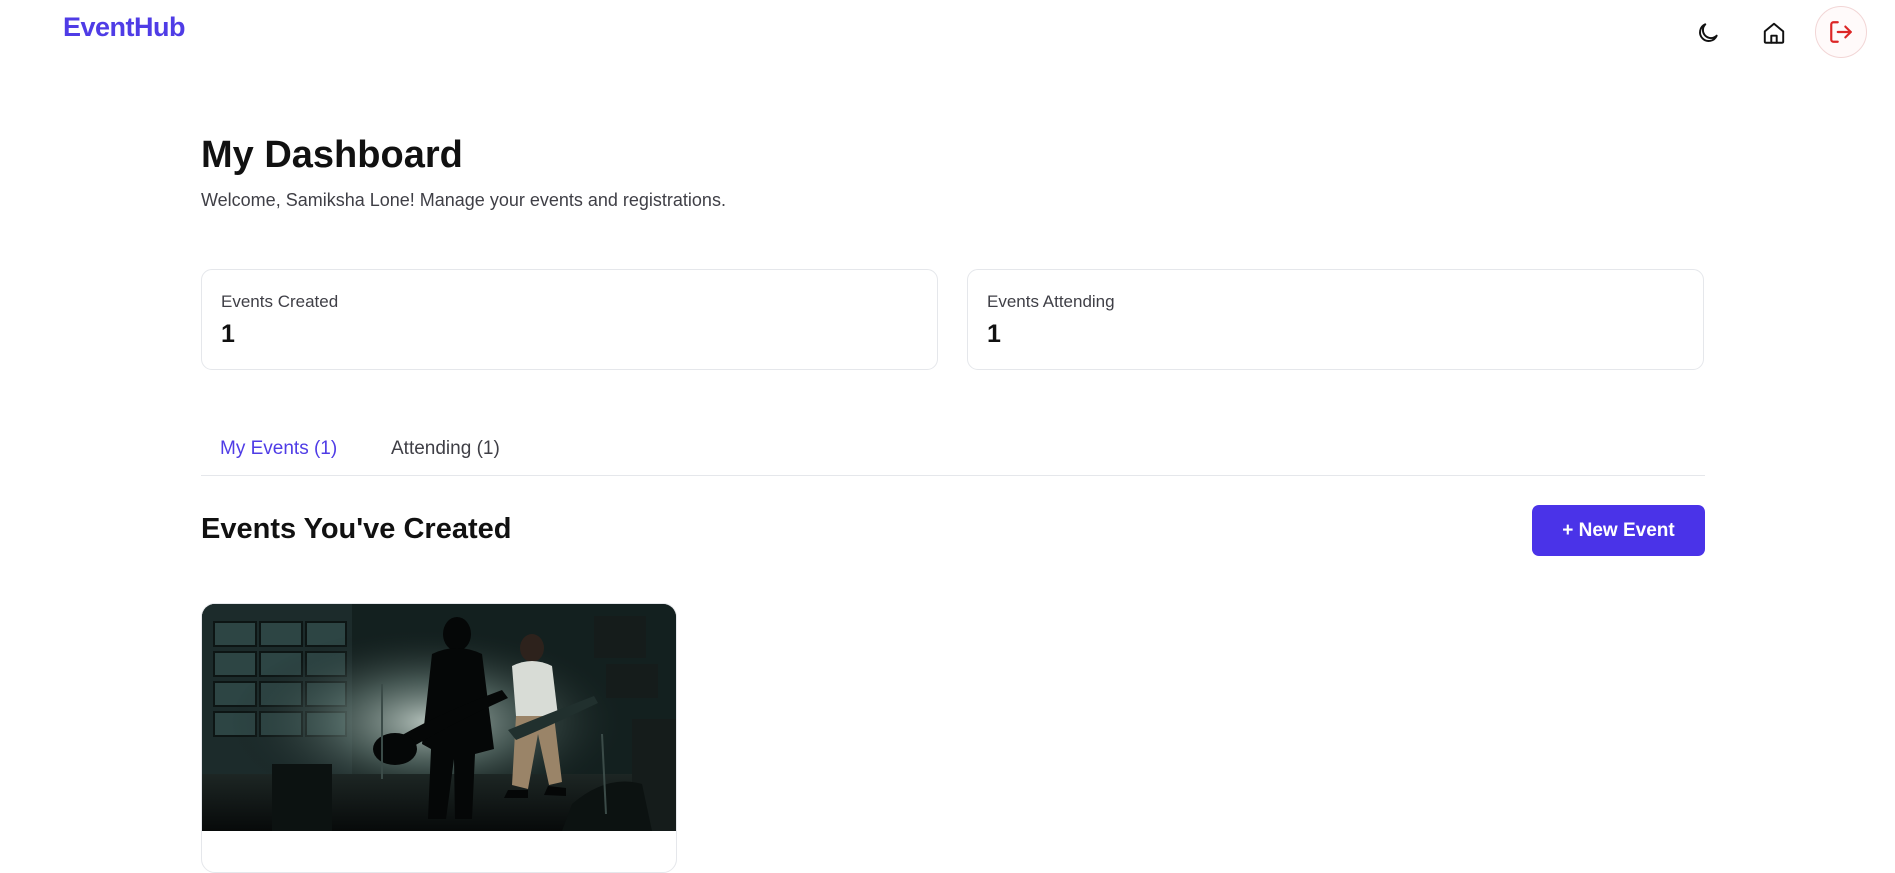 The height and width of the screenshot is (873, 1895). I want to click on logout-button, so click(1841, 32).